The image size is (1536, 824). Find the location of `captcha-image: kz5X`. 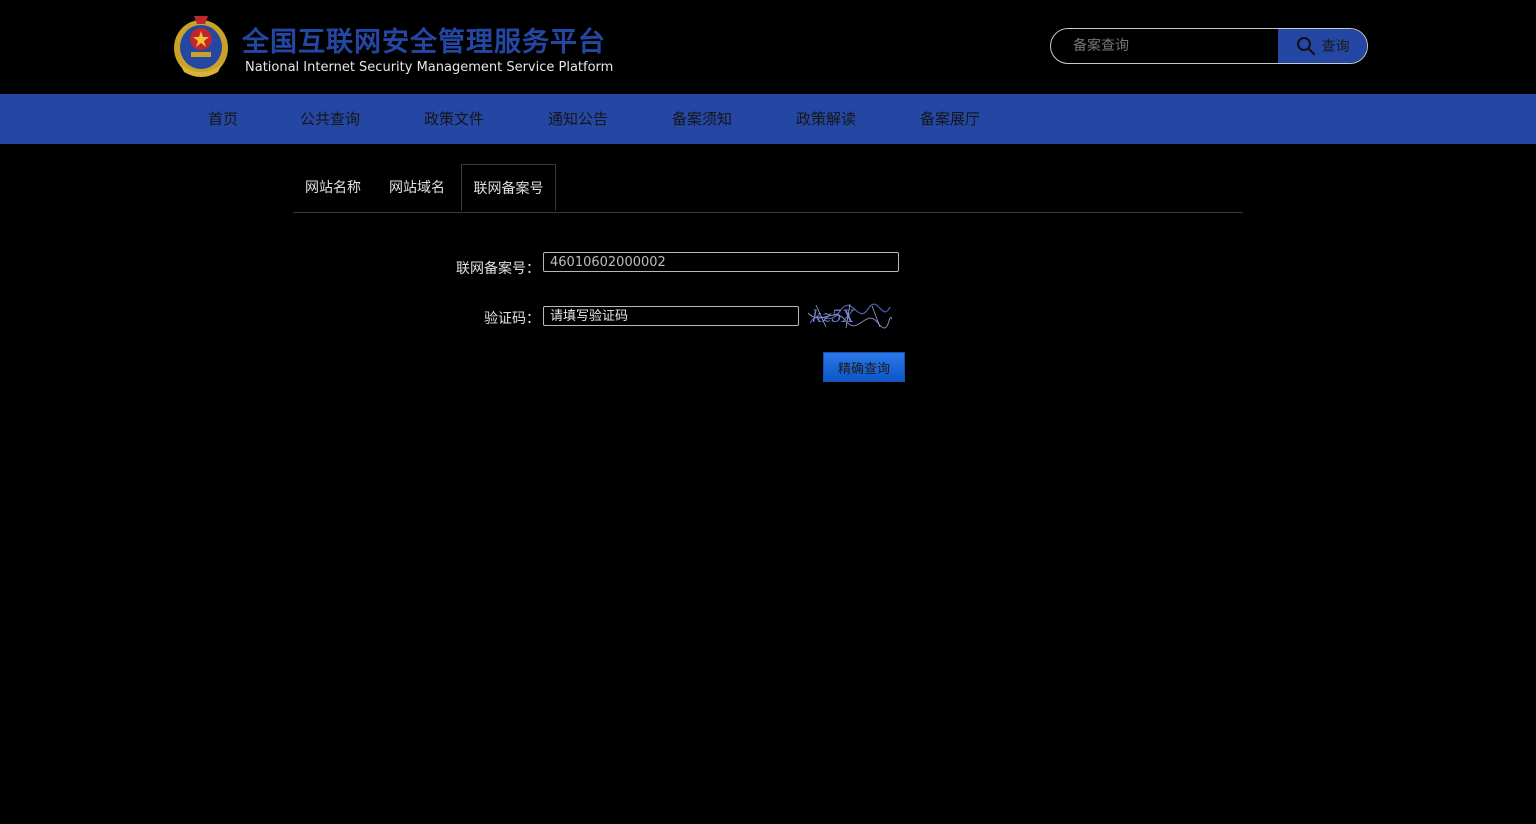

captcha-image: kz5X is located at coordinates (849, 316).